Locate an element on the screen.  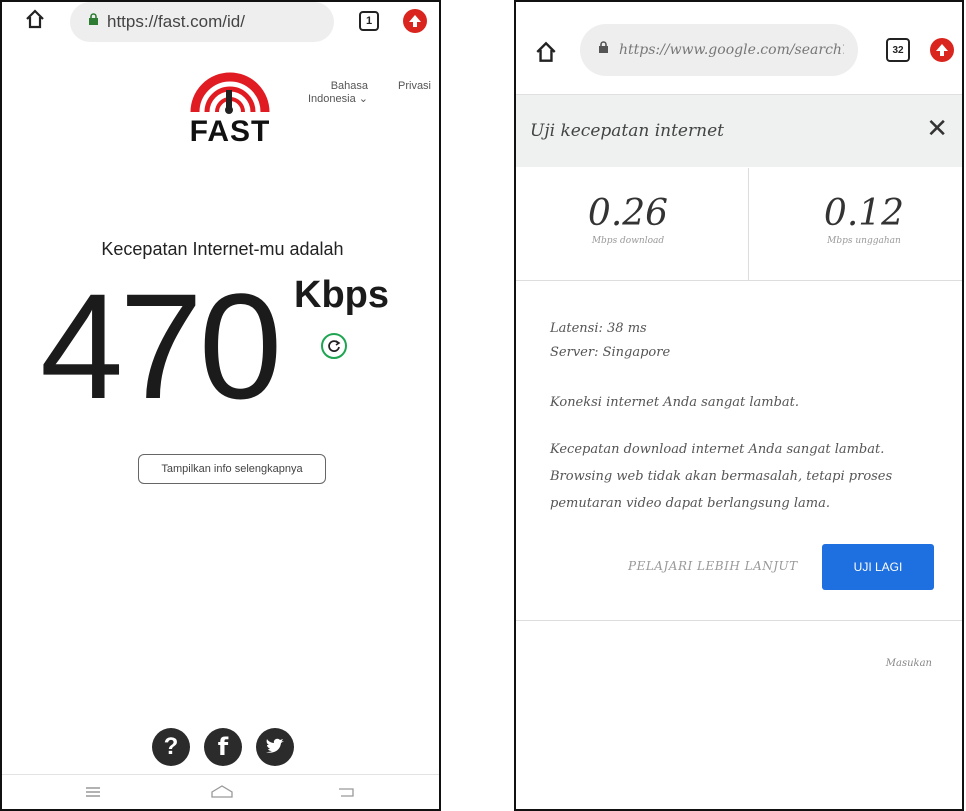
retry-button: UJI LAGI is located at coordinates (878, 567).